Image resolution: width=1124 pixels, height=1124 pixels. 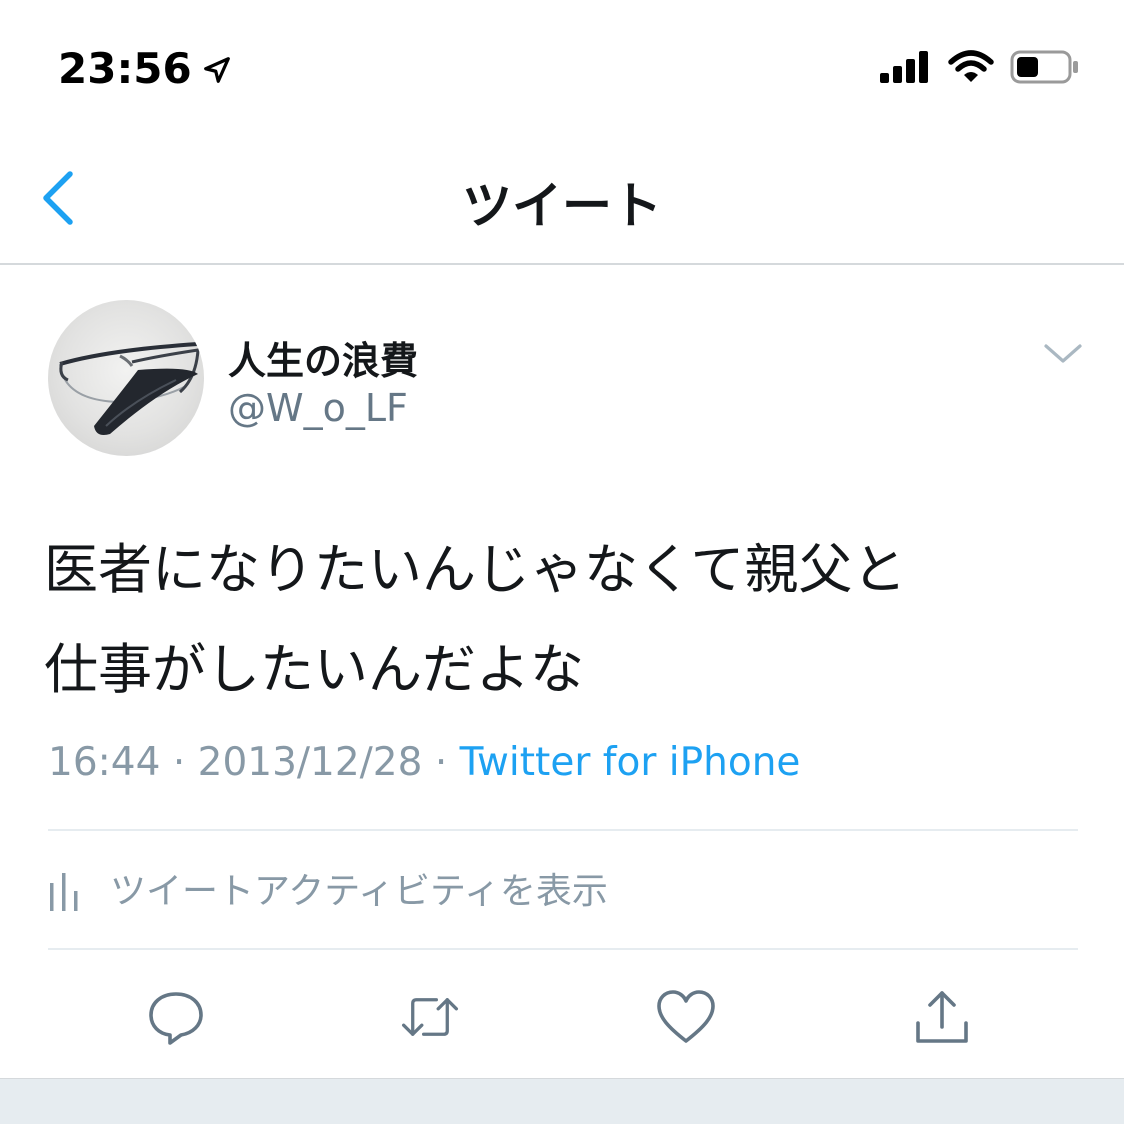 I want to click on bottom-strip, so click(x=562, y=1101).